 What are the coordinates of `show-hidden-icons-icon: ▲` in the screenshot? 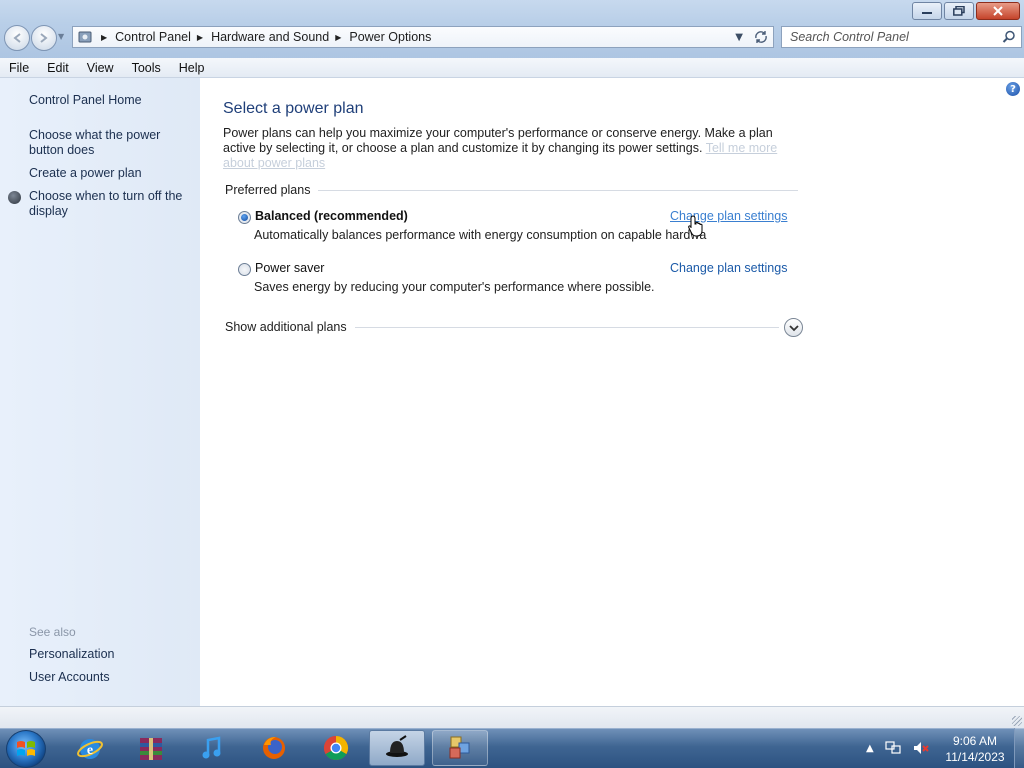 It's located at (870, 748).